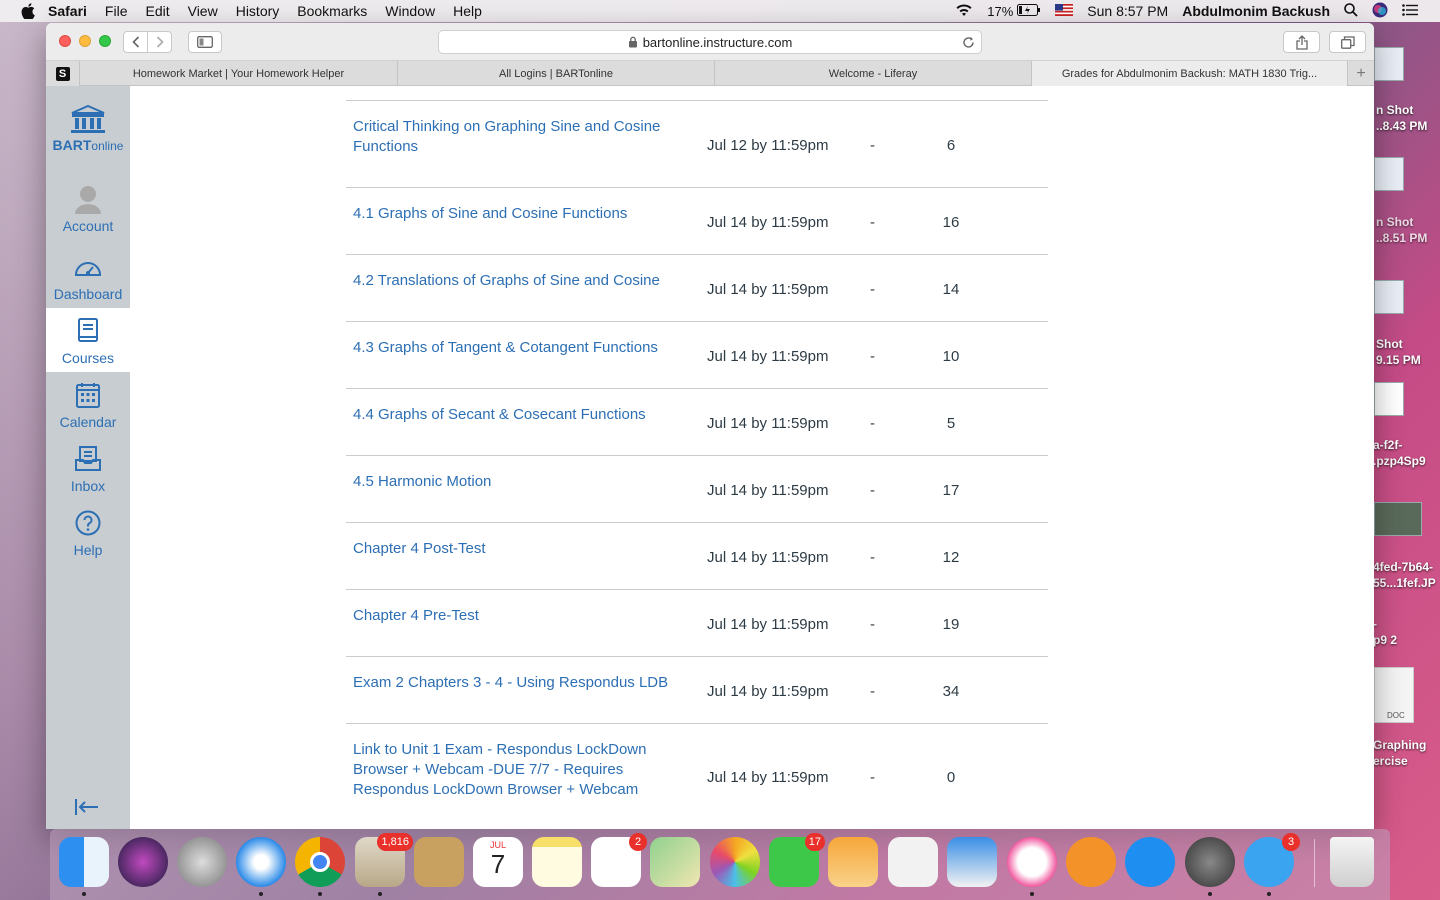 This screenshot has width=1440, height=900. Describe the element at coordinates (768, 145) in the screenshot. I see `due-date: Jul 12 by 11:59pm` at that location.